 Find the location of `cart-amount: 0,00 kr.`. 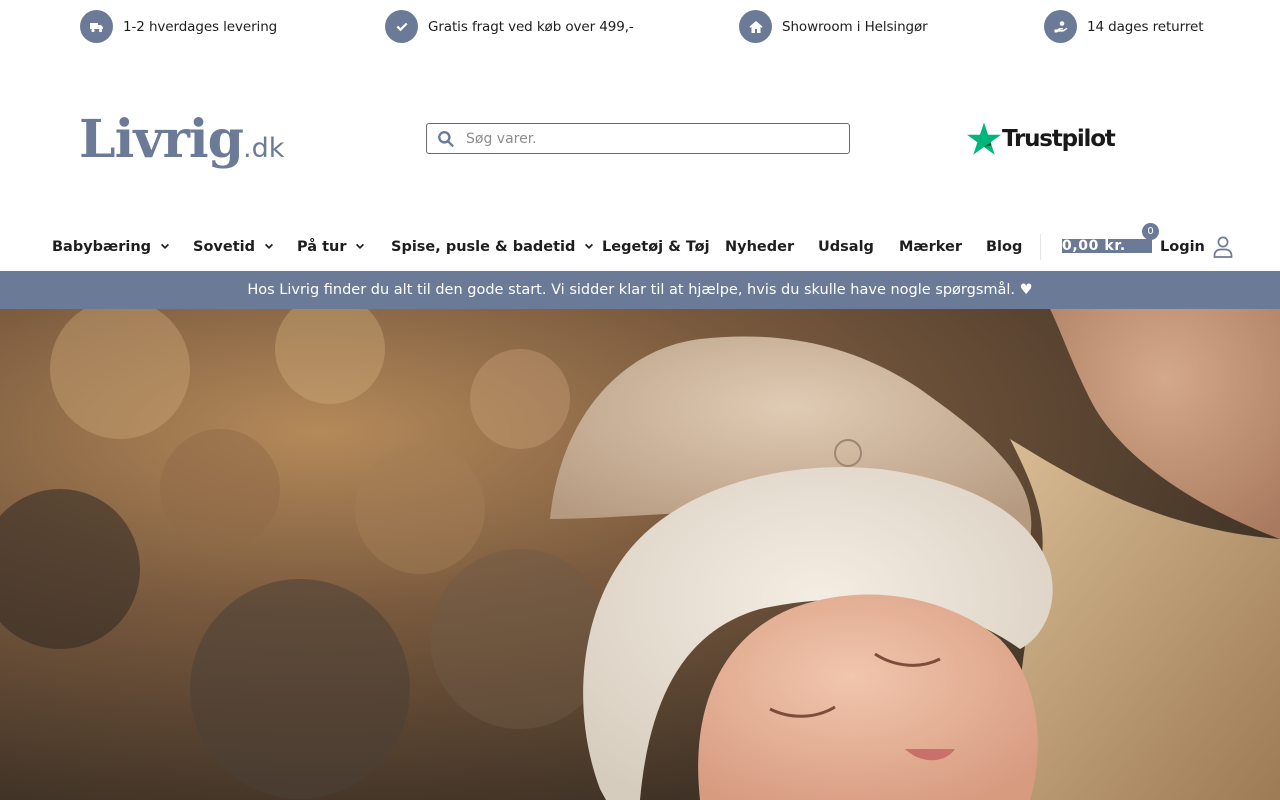

cart-amount: 0,00 kr. is located at coordinates (1107, 246).